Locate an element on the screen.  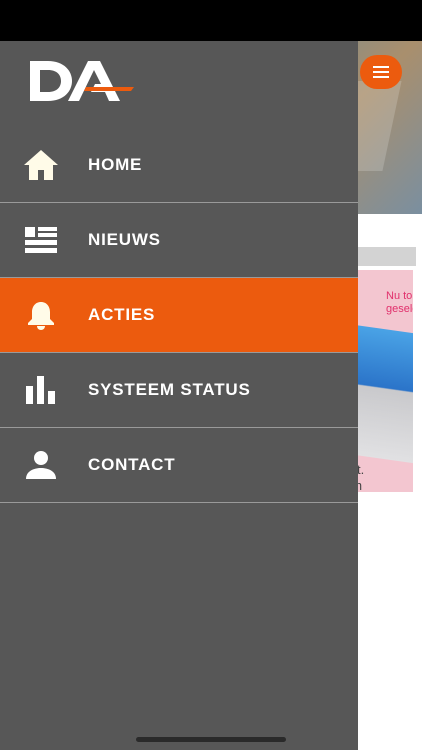
da-logo is located at coordinates (82, 81).